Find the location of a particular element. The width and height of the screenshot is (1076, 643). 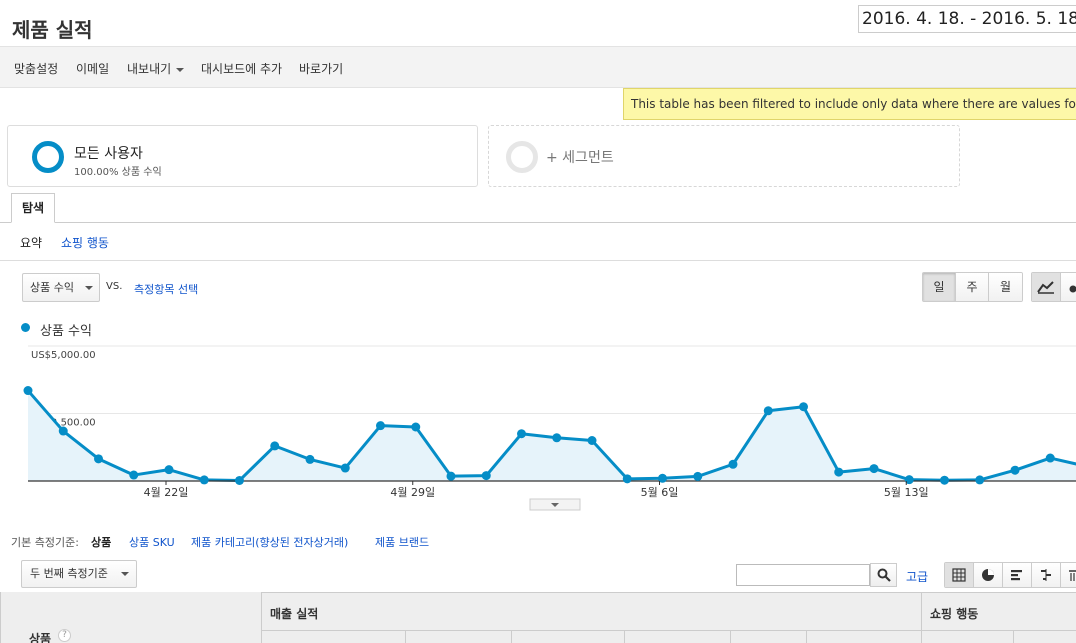

dimension-product-category: 제품 카테고리(향상된 전자상거래) is located at coordinates (269, 542).